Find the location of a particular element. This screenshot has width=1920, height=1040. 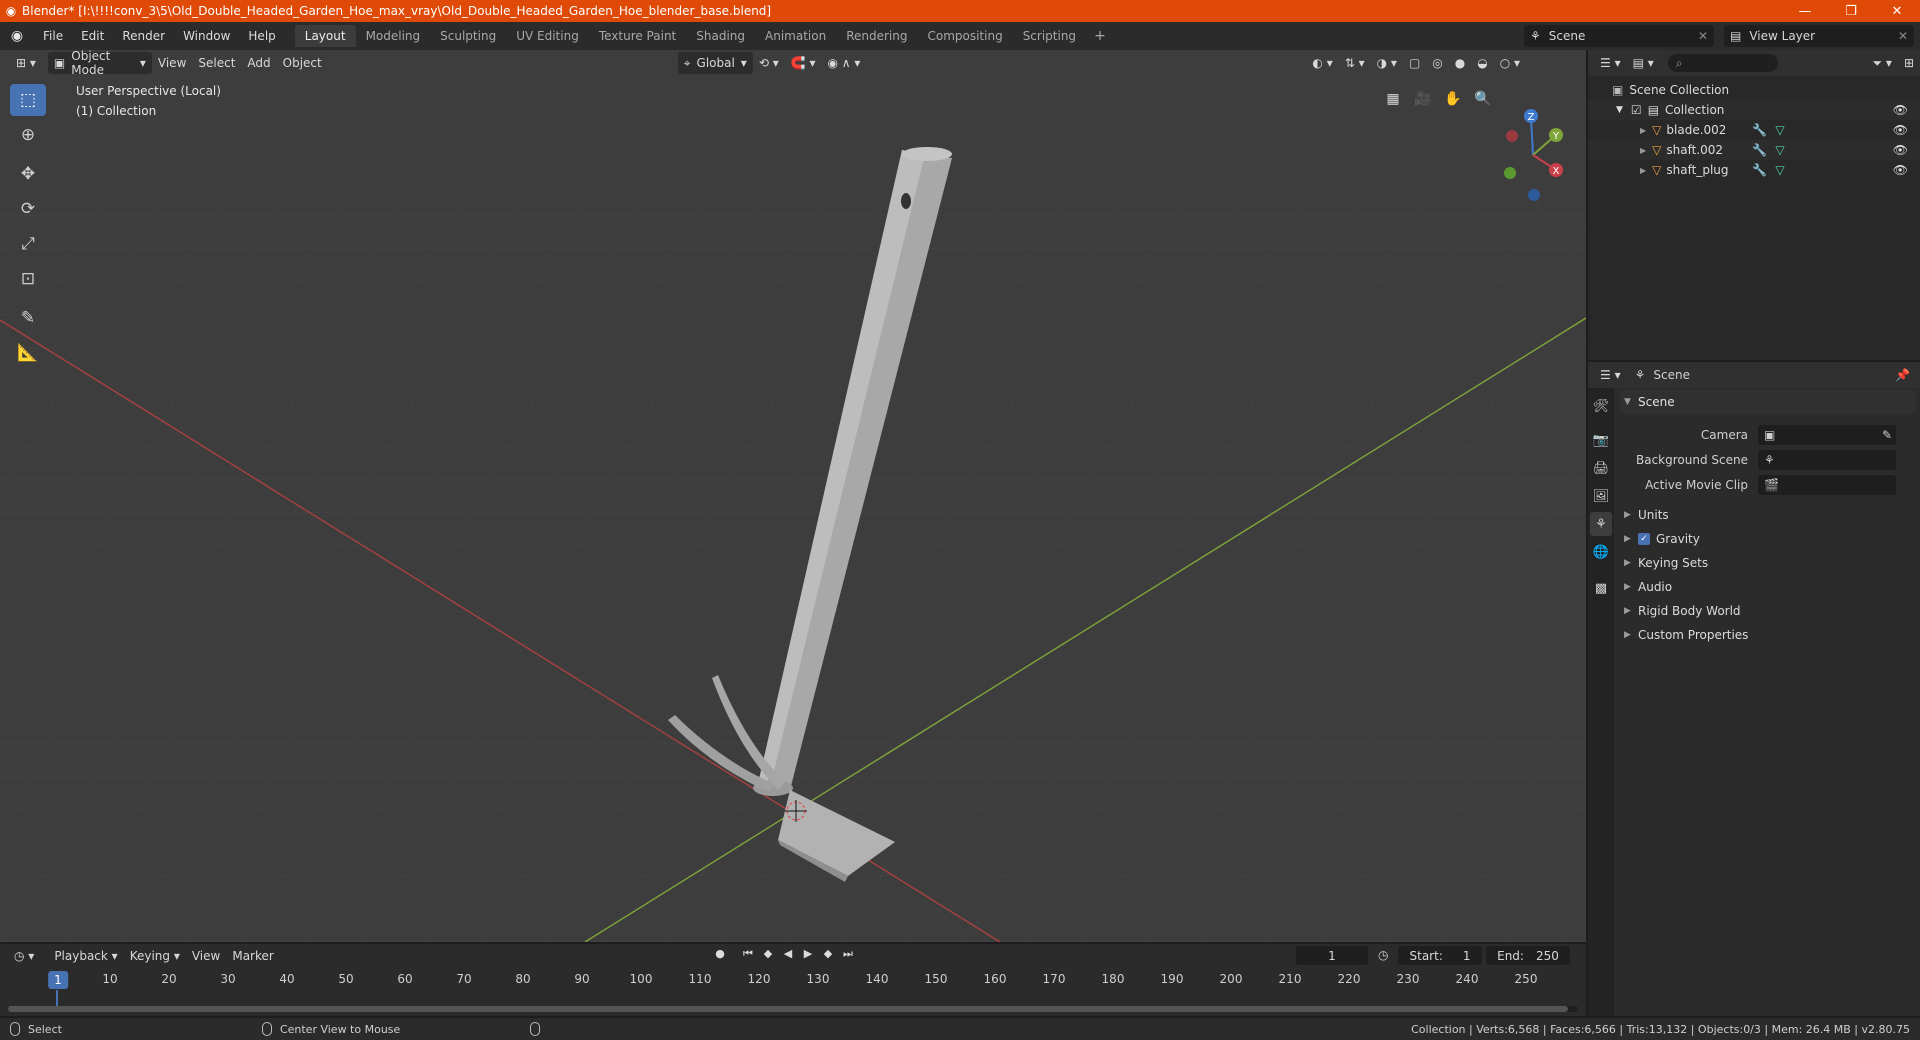

keying-sets-panel-header: ▶ Keying Sets is located at coordinates (1768, 563).